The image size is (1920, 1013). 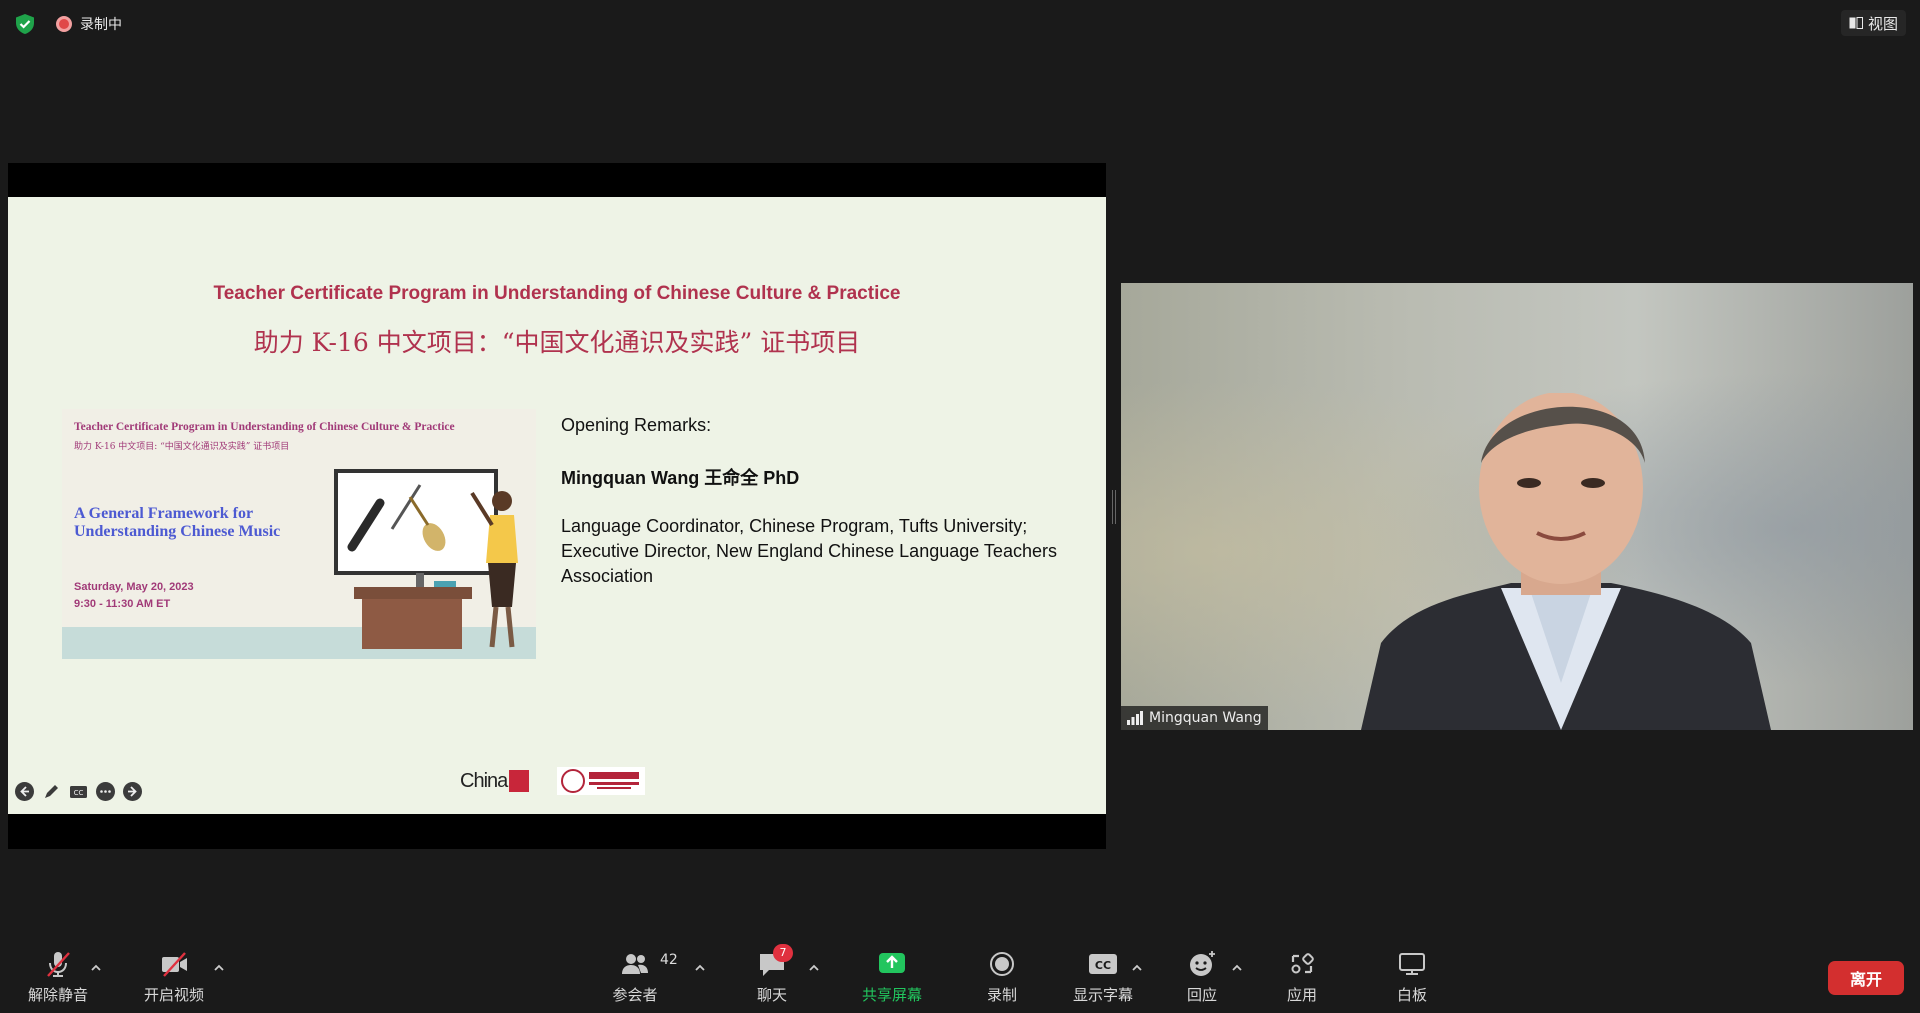 What do you see at coordinates (105, 791) in the screenshot?
I see `more-options-icon` at bounding box center [105, 791].